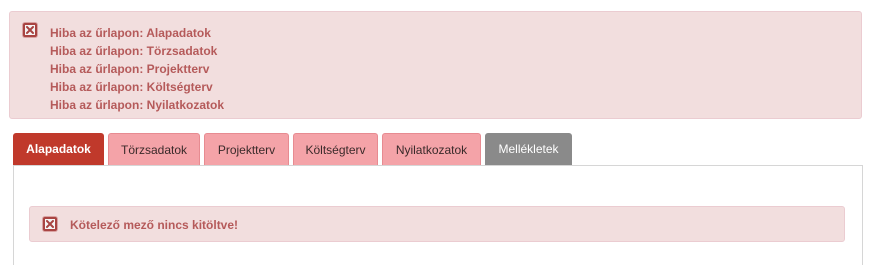 Image resolution: width=871 pixels, height=265 pixels. What do you see at coordinates (437, 224) in the screenshot?
I see `field-alert: Kötelező mező nincs kitöltve!` at bounding box center [437, 224].